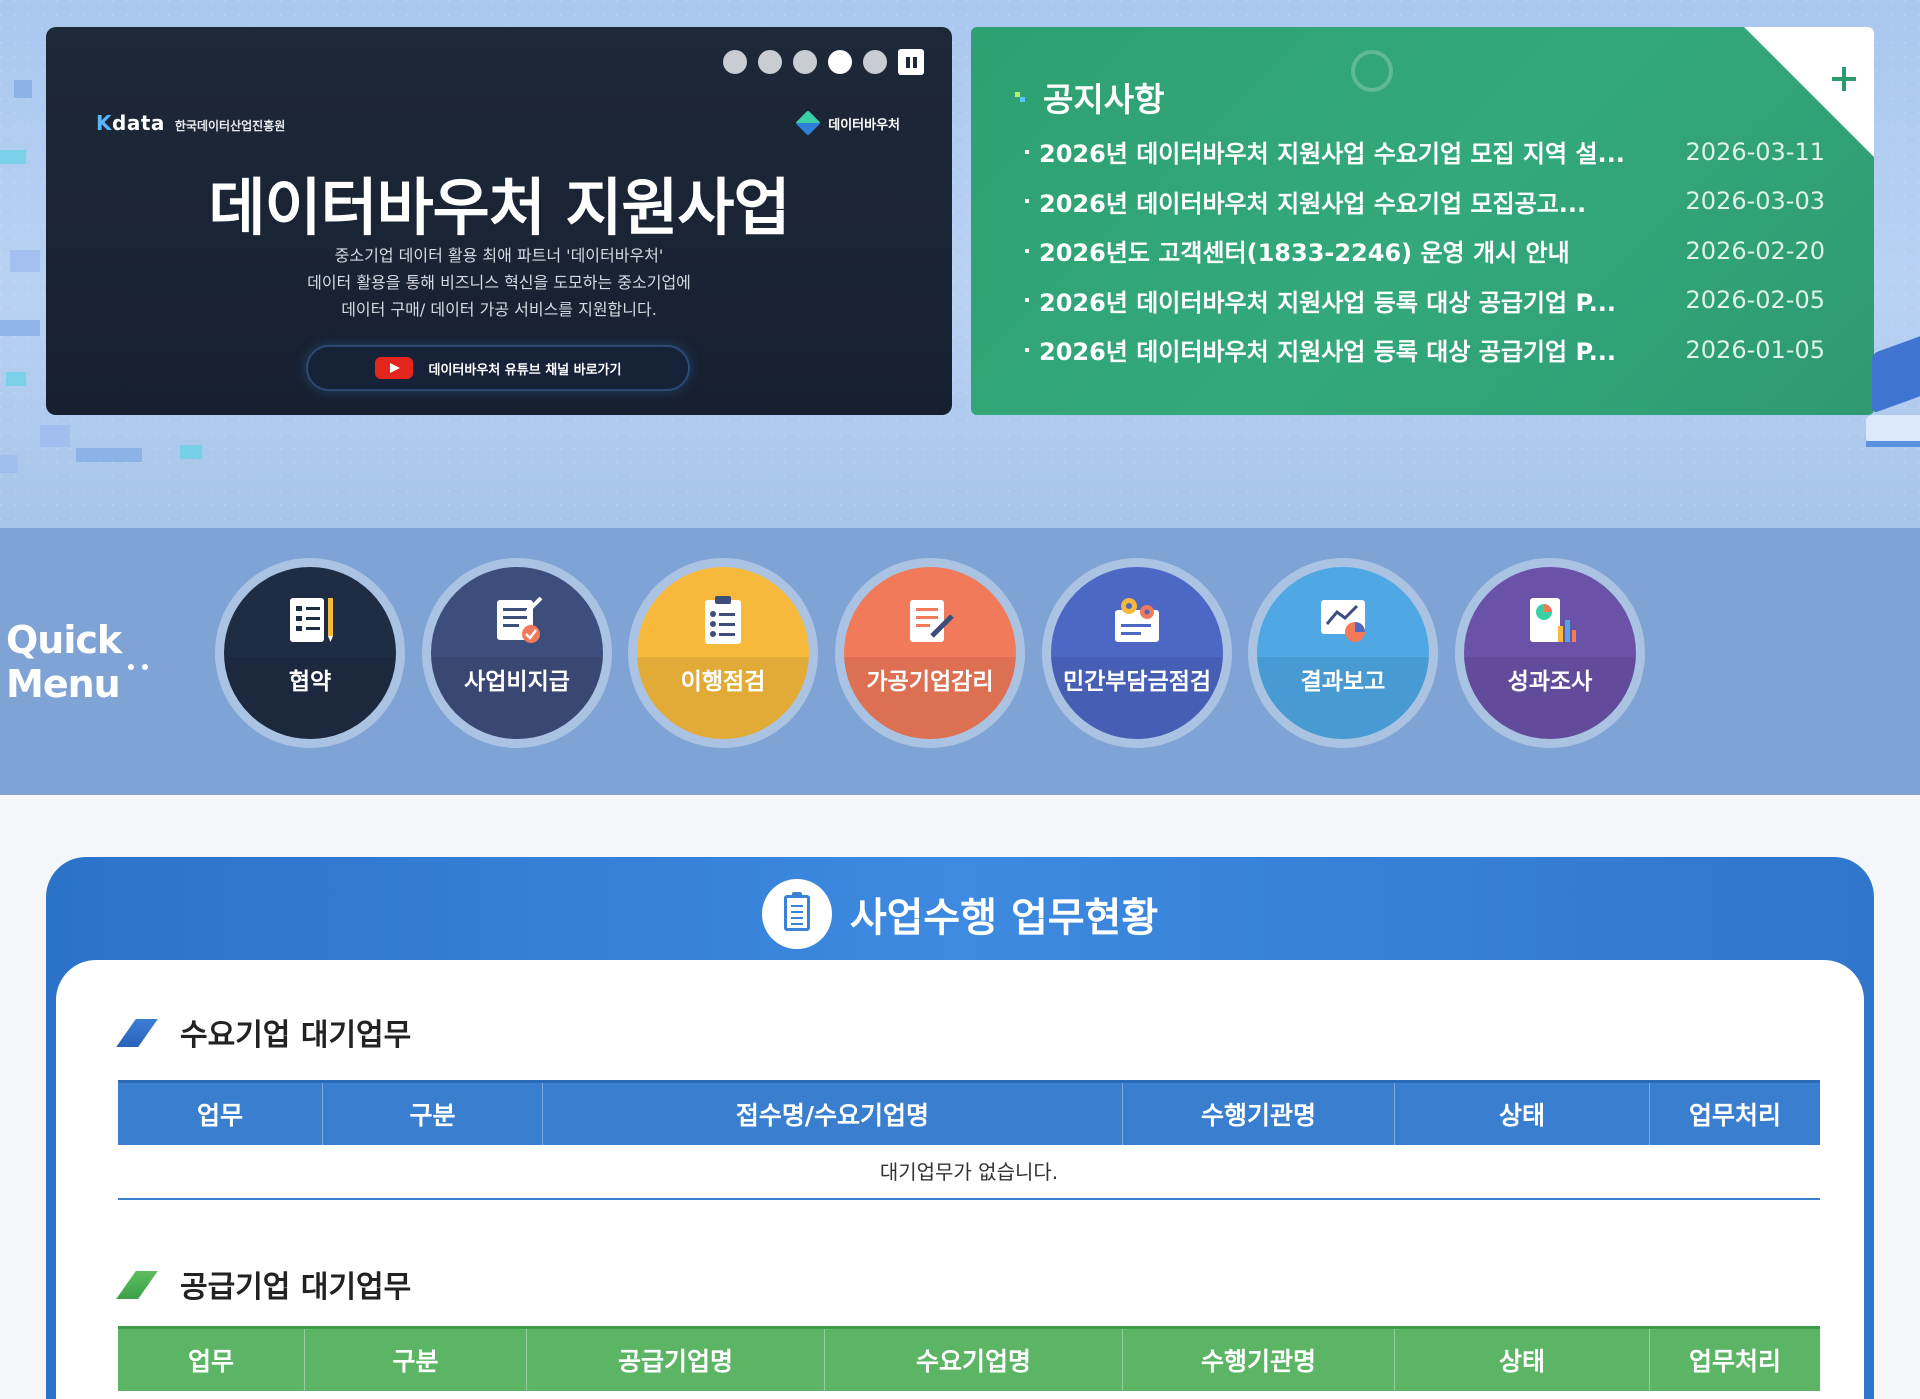 The height and width of the screenshot is (1399, 1920). I want to click on quick-menu-circle: 이행점검, so click(723, 653).